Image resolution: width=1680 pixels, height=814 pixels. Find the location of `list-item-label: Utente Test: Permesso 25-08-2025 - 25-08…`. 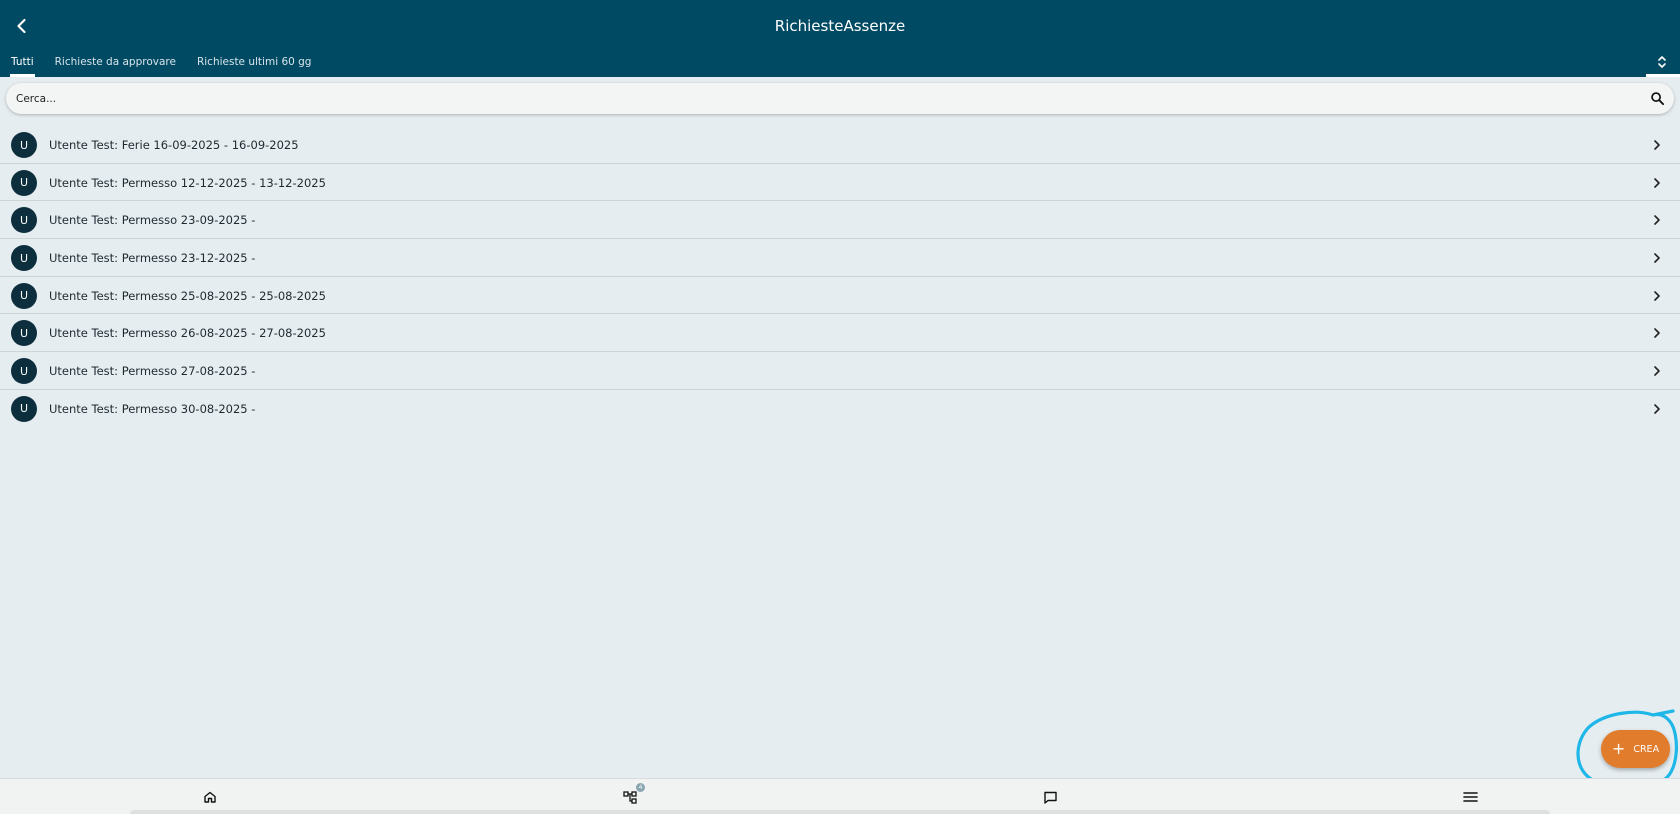

list-item-label: Utente Test: Permesso 25-08-2025 - 25-08… is located at coordinates (187, 295).